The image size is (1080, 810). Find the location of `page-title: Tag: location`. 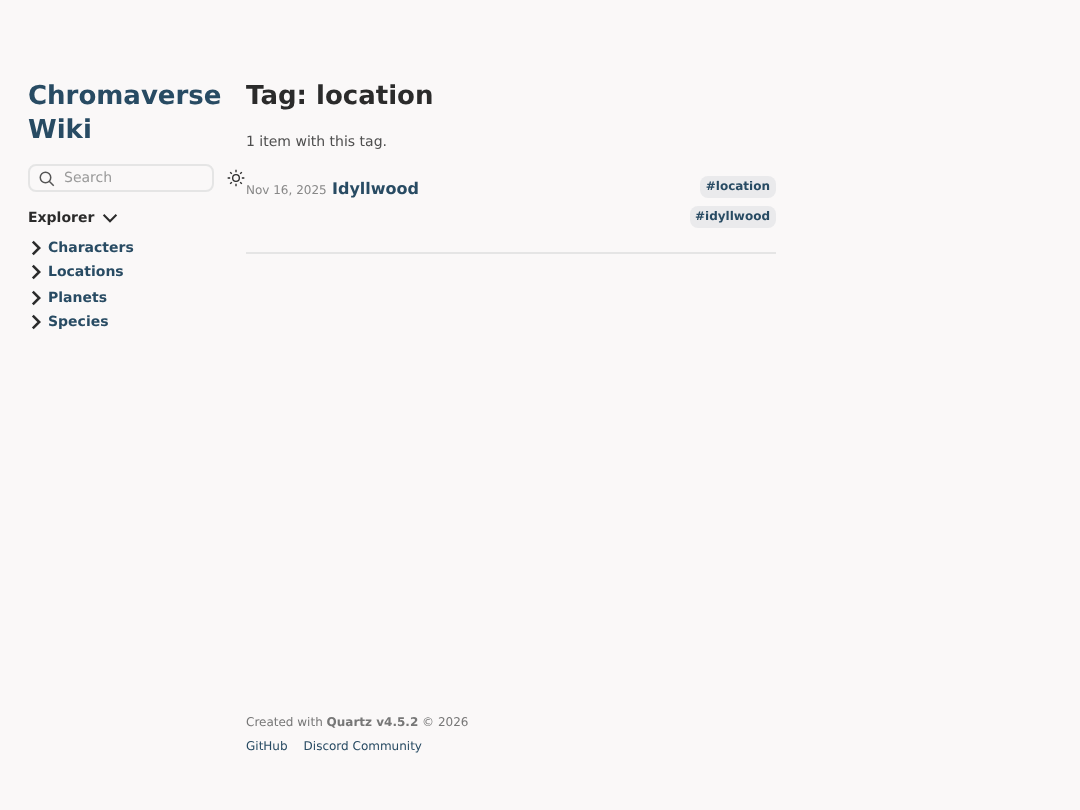

page-title: Tag: location is located at coordinates (341, 97).